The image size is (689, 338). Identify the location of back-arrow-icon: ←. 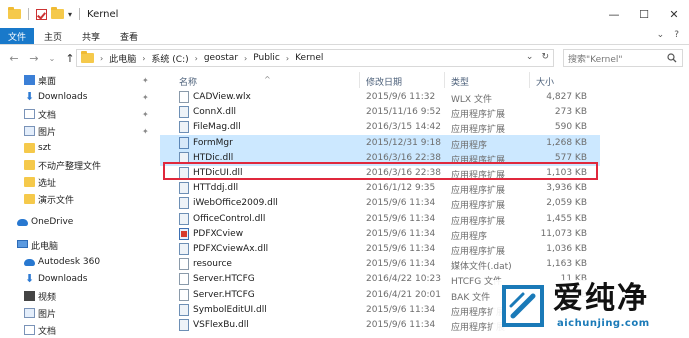
(14, 58).